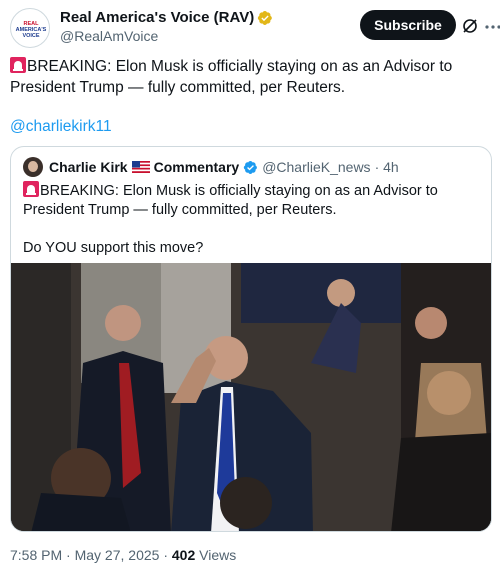 Image resolution: width=500 pixels, height=571 pixels. What do you see at coordinates (61, 127) in the screenshot?
I see `mention-link: @charliekirk11` at bounding box center [61, 127].